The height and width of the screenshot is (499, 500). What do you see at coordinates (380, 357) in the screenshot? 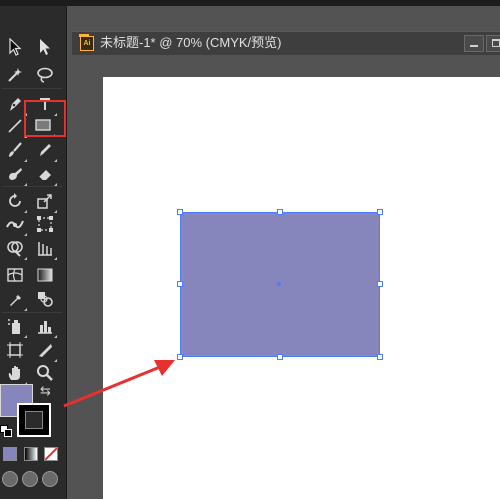
I see `resize-handle-bottom-right` at bounding box center [380, 357].